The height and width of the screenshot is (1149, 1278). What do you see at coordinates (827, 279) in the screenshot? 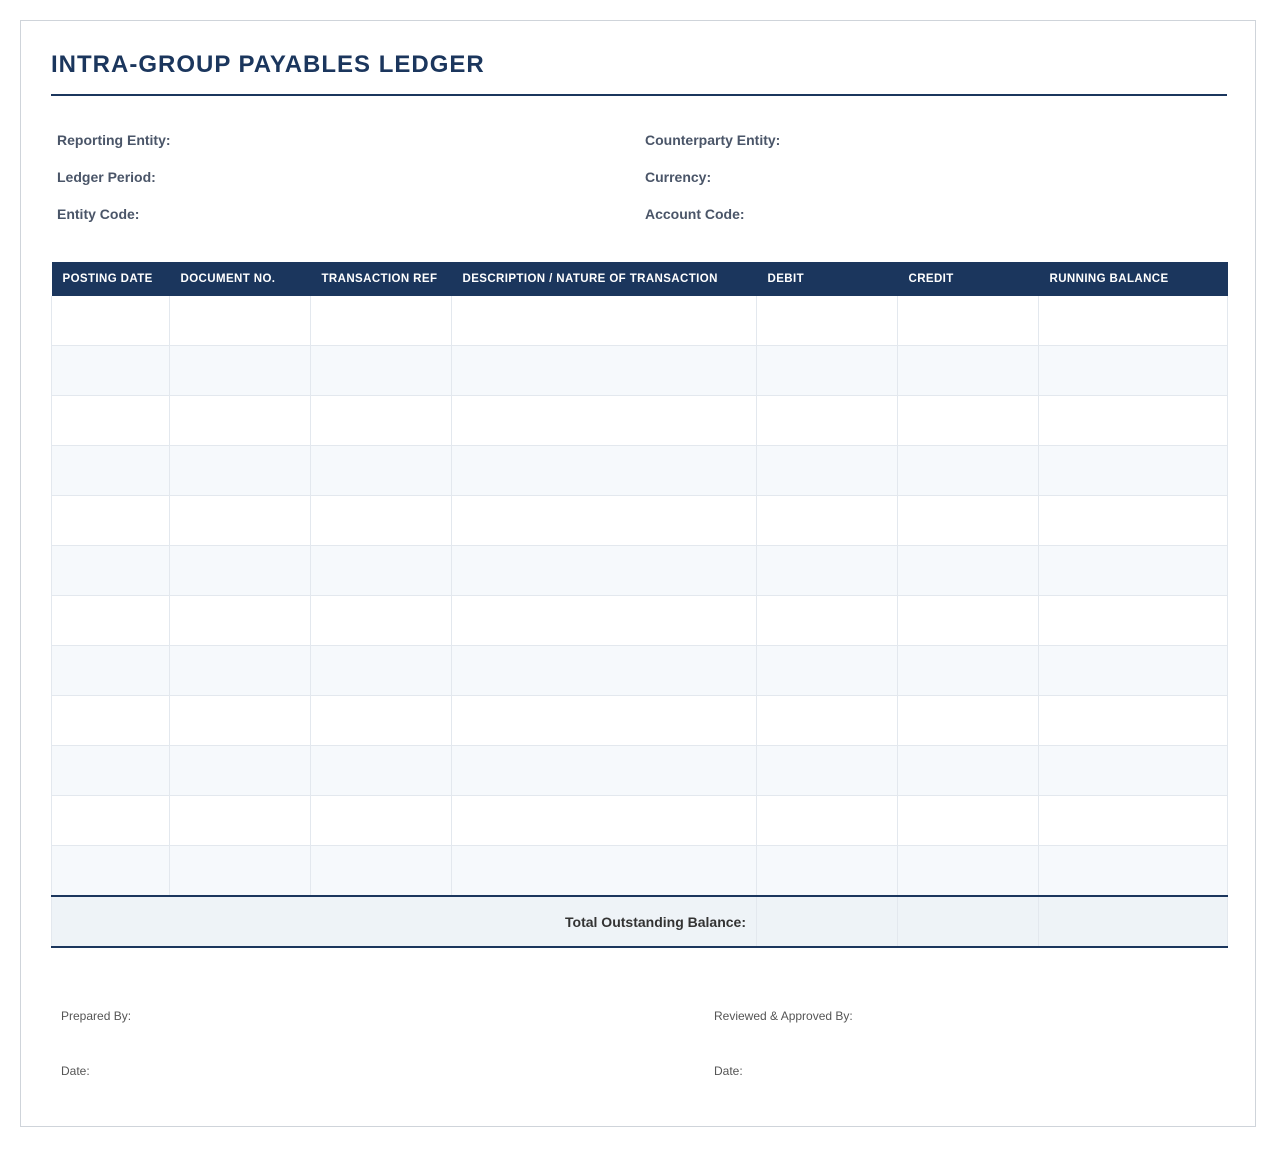
I see `column-header-debit: DEBIT` at bounding box center [827, 279].